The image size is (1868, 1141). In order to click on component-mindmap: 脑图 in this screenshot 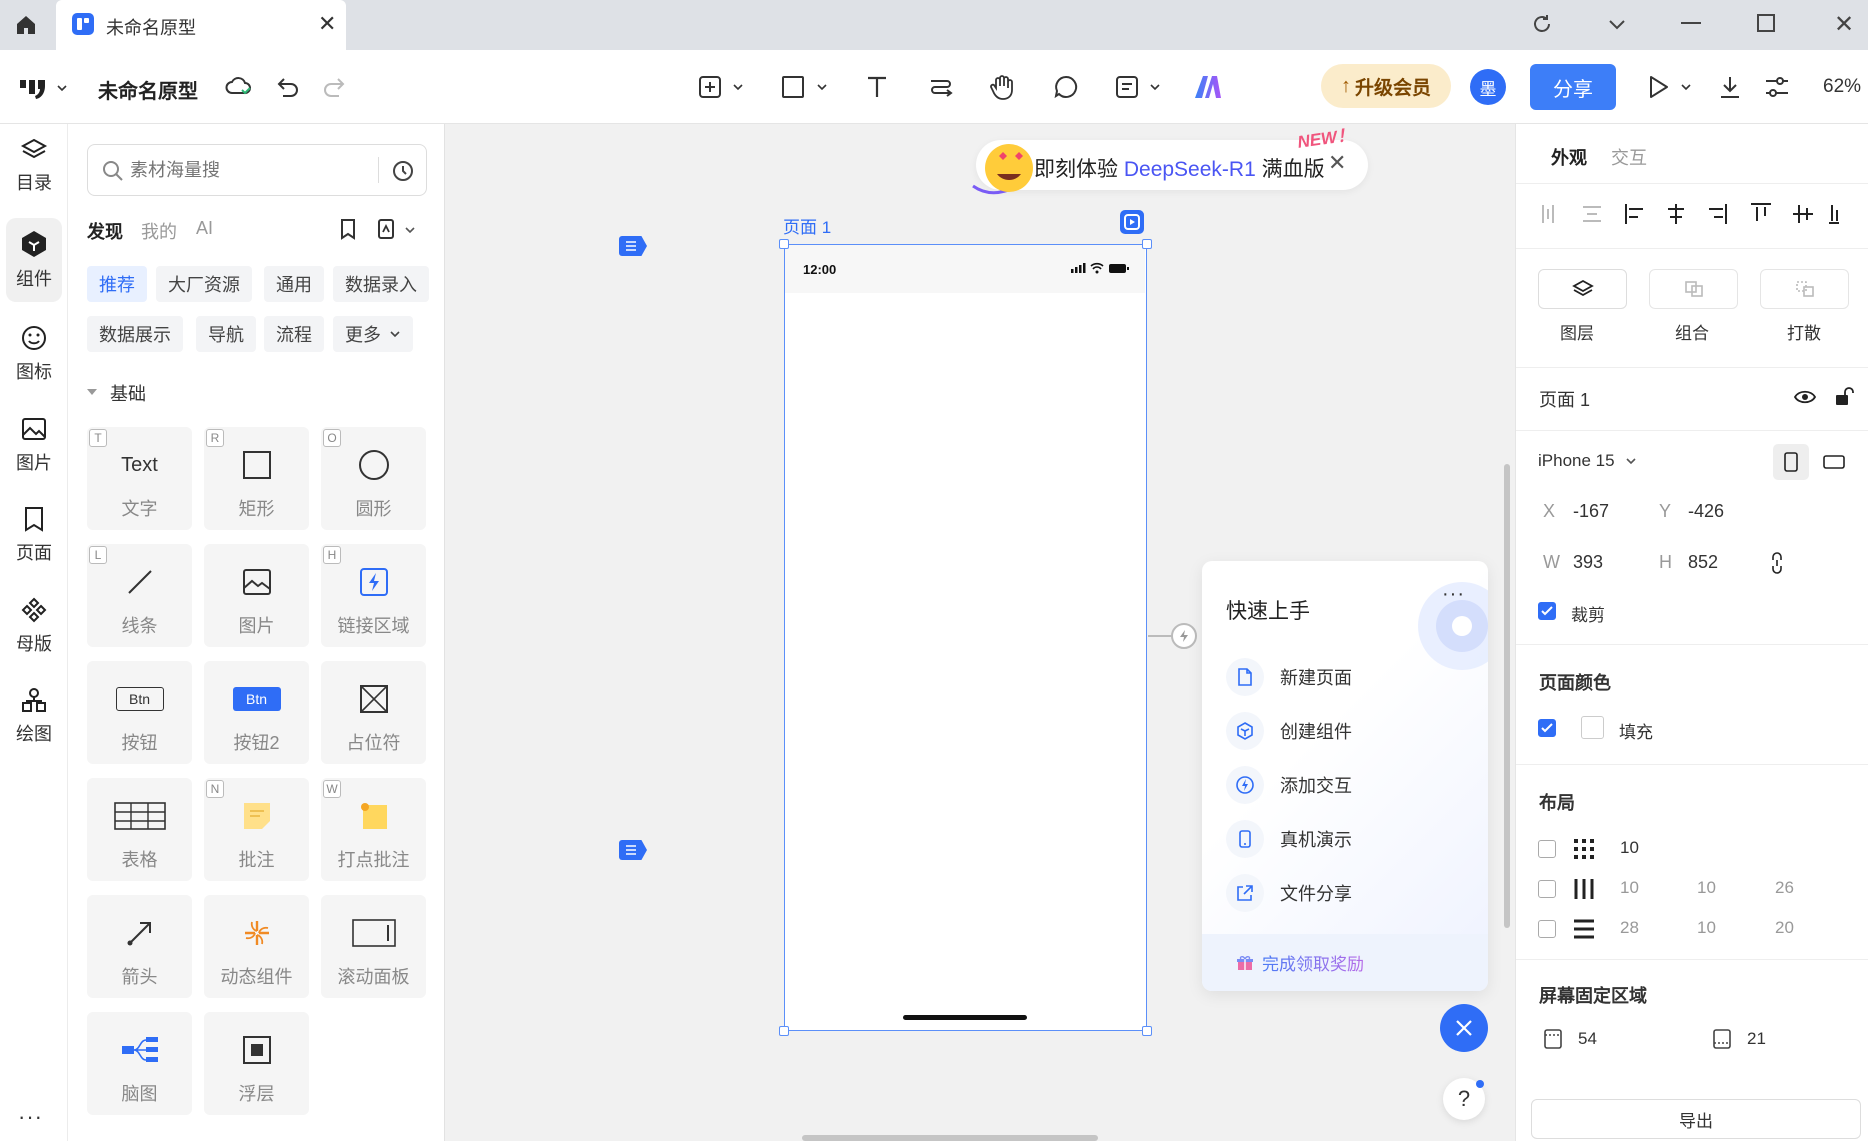, I will do `click(139, 1063)`.